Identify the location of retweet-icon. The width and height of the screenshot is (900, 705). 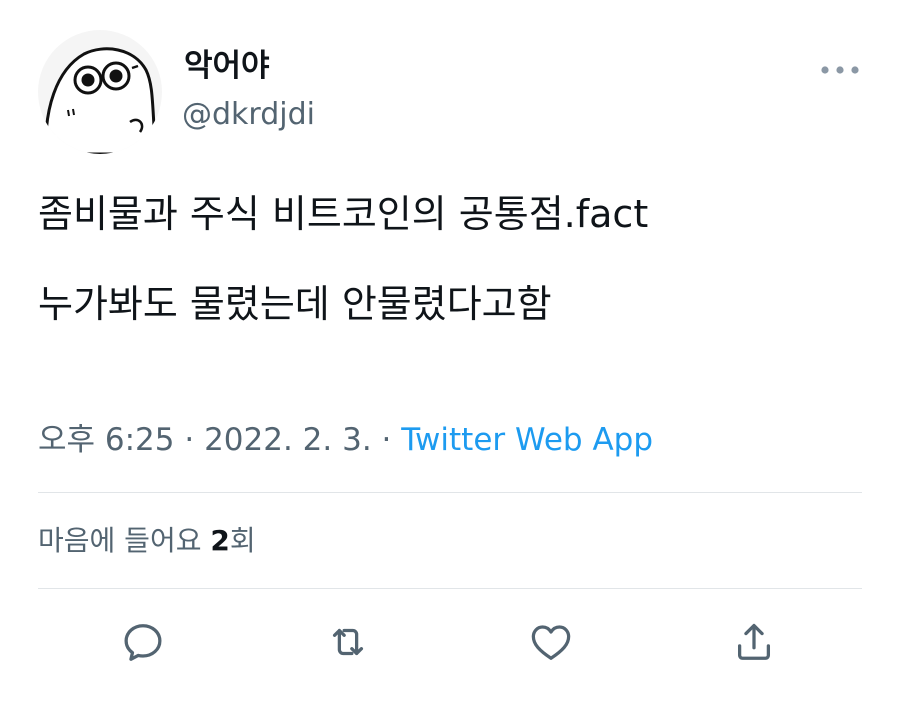
(348, 642).